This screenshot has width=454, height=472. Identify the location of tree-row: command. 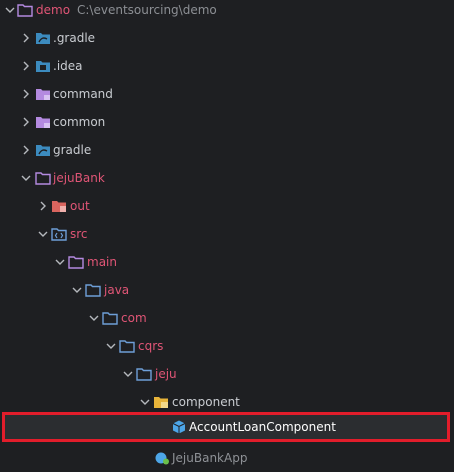
(227, 94).